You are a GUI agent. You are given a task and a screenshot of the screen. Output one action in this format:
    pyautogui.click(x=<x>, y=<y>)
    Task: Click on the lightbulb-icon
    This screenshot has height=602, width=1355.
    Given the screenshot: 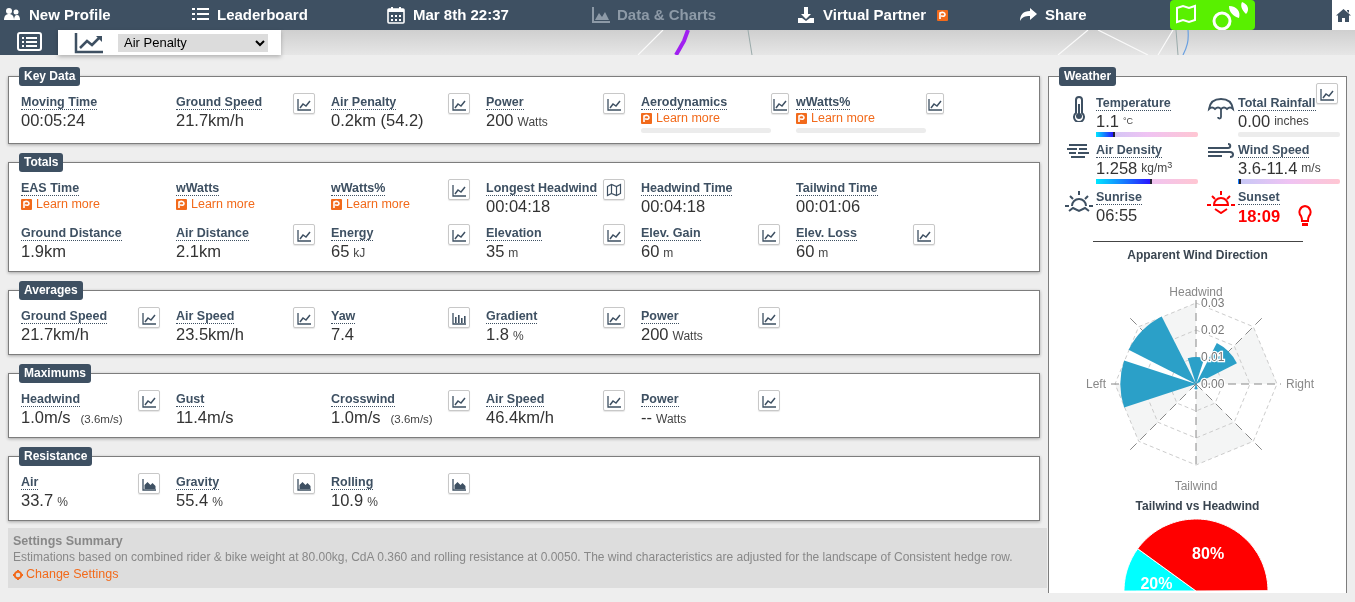 What is the action you would take?
    pyautogui.click(x=1305, y=216)
    